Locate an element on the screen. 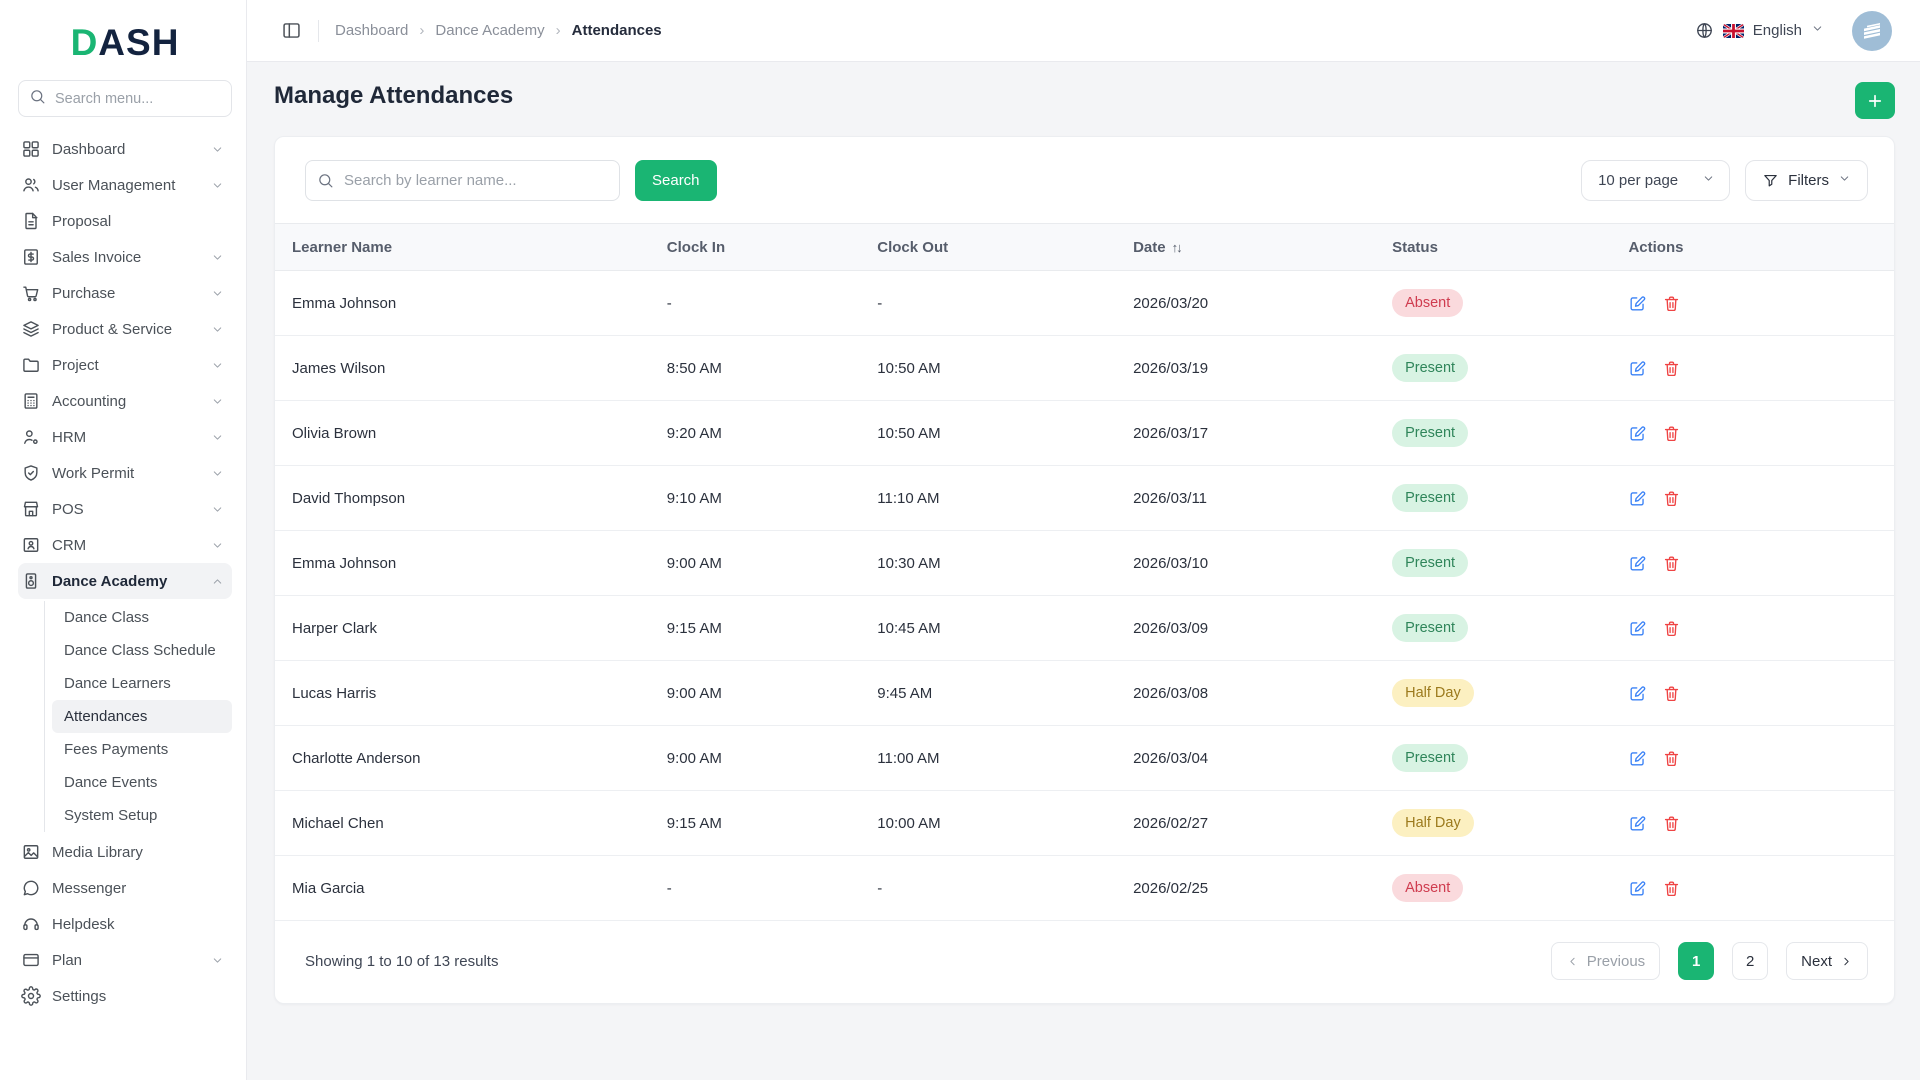  submenu-item-system-setup: System Setup is located at coordinates (142, 815).